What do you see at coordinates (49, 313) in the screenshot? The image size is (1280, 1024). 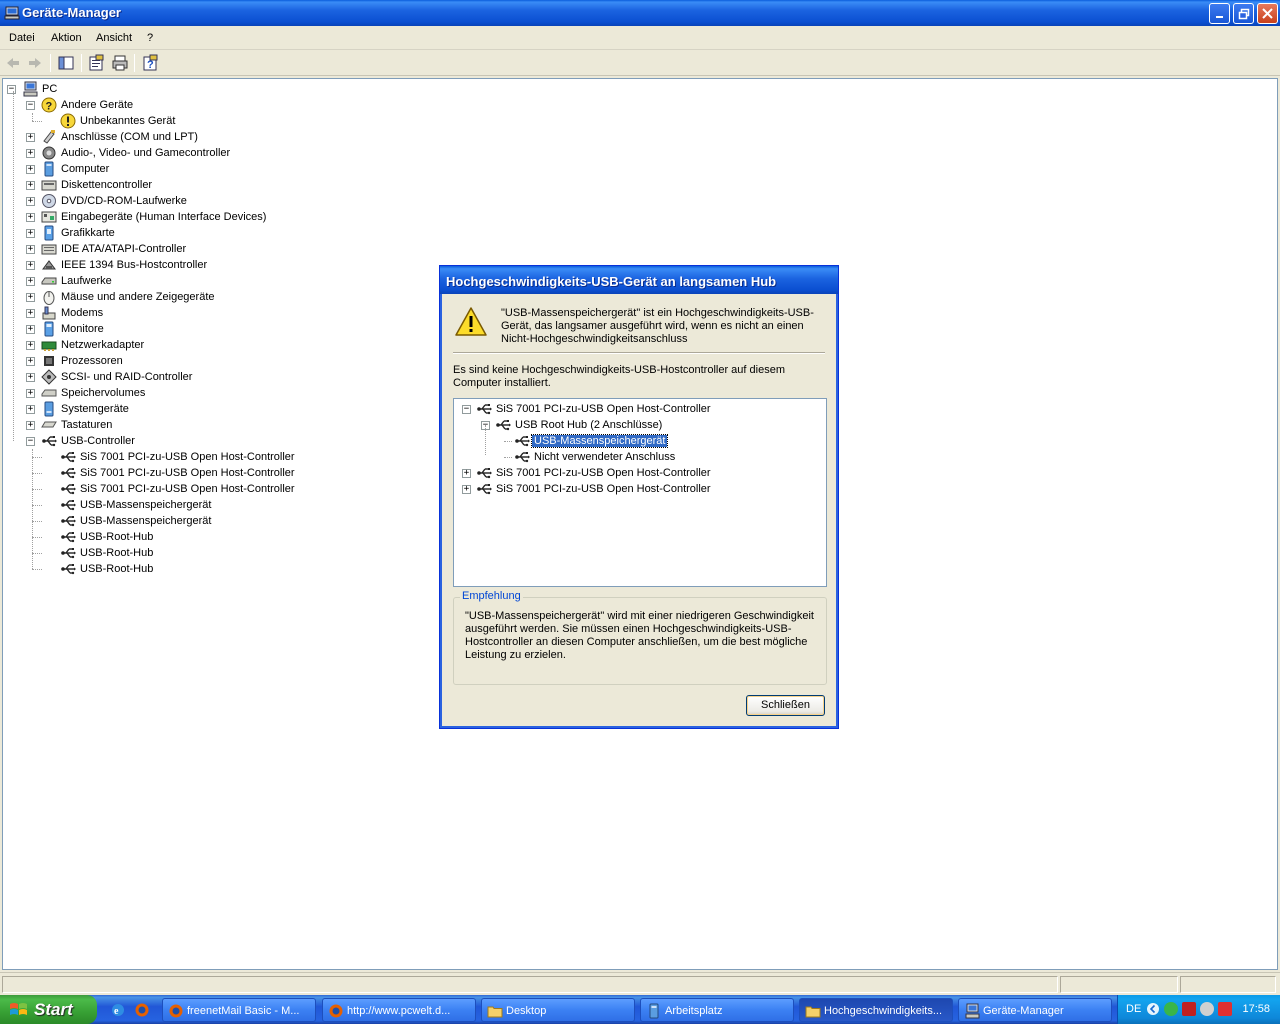 I see `modem-icon` at bounding box center [49, 313].